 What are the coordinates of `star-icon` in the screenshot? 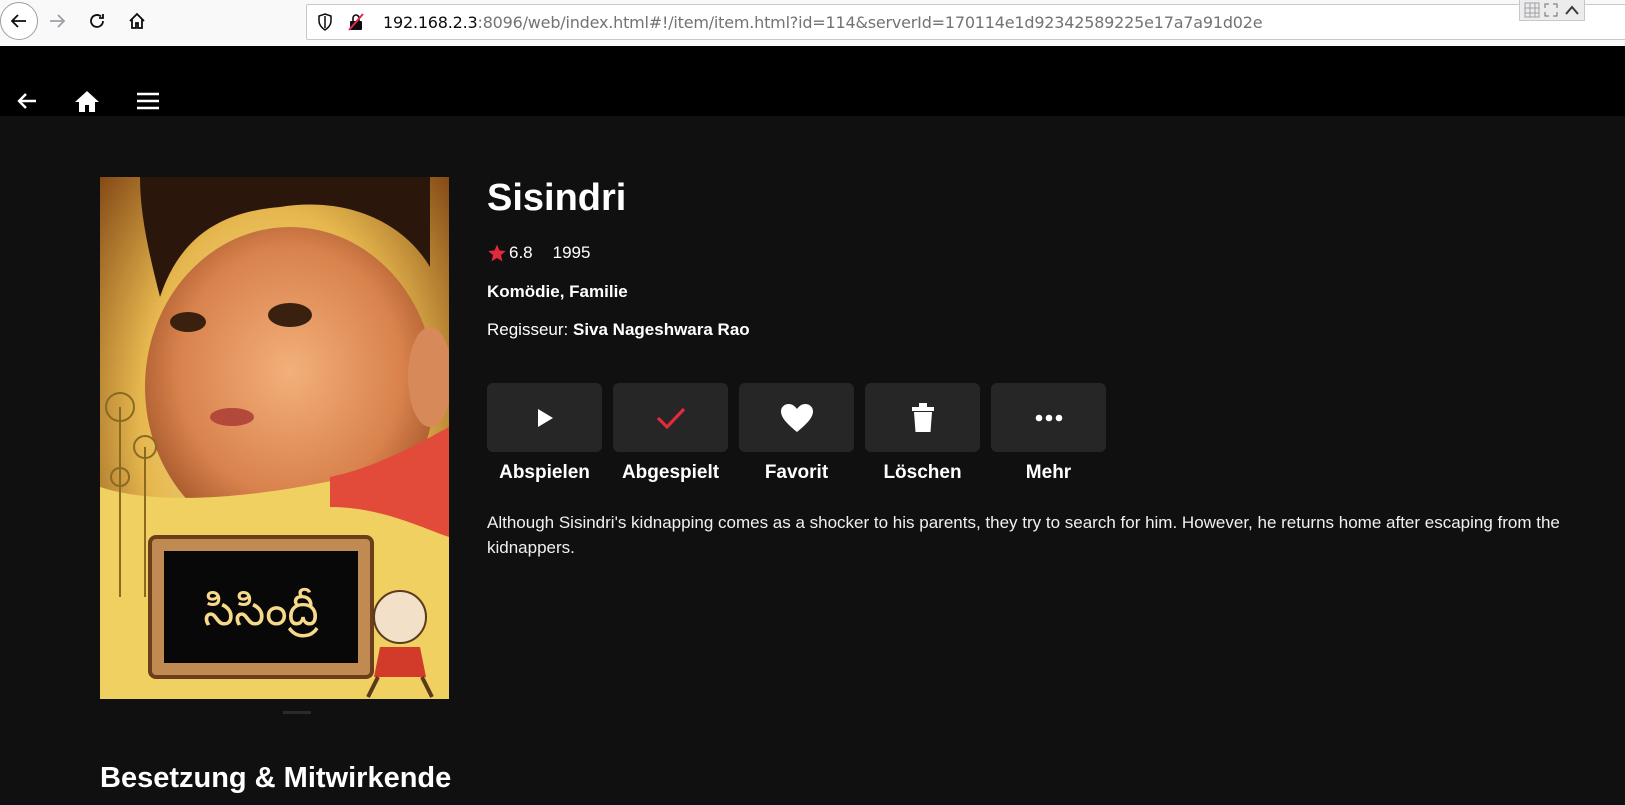 It's located at (497, 253).